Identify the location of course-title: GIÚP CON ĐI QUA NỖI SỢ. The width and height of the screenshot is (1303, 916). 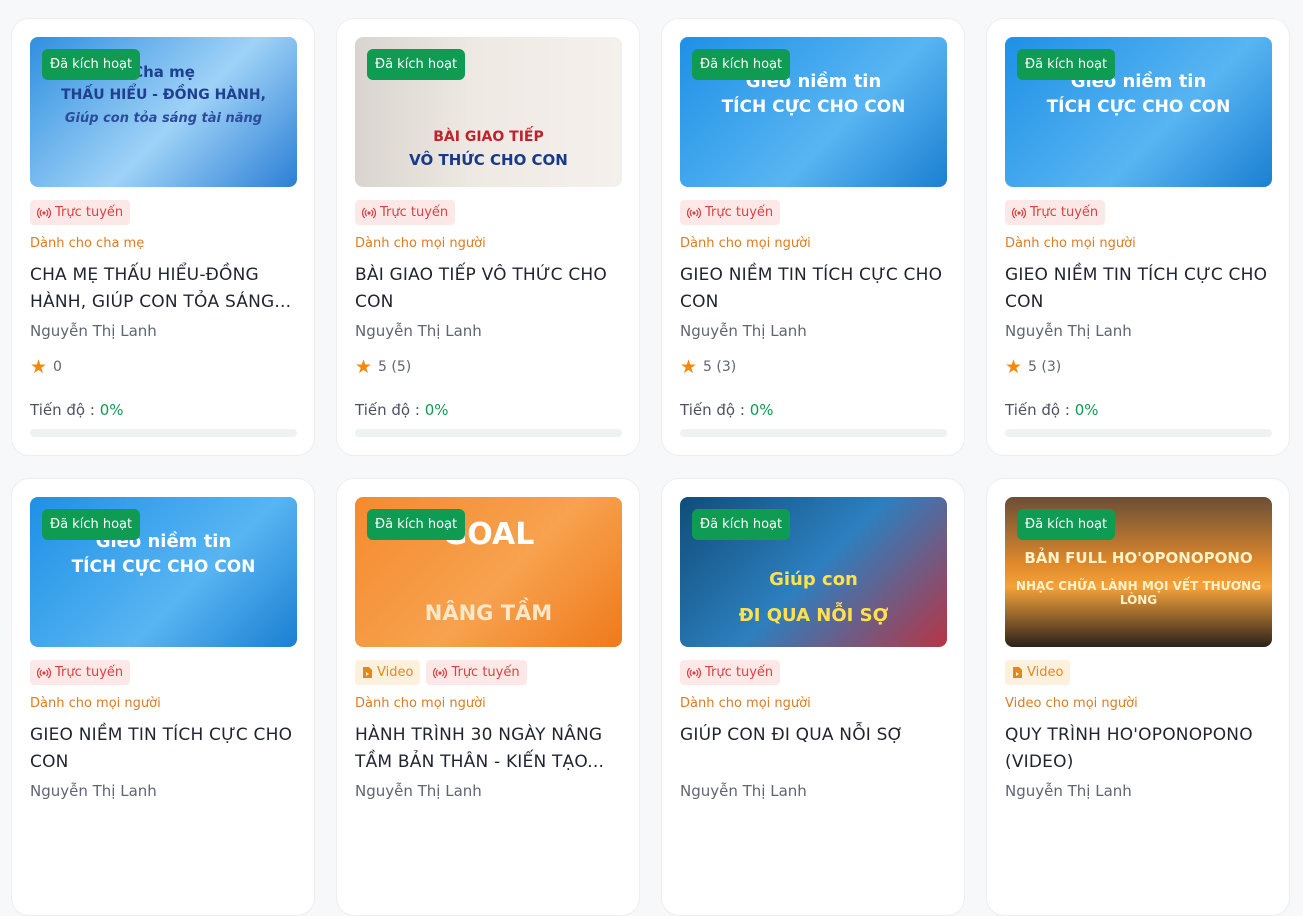
(813, 749).